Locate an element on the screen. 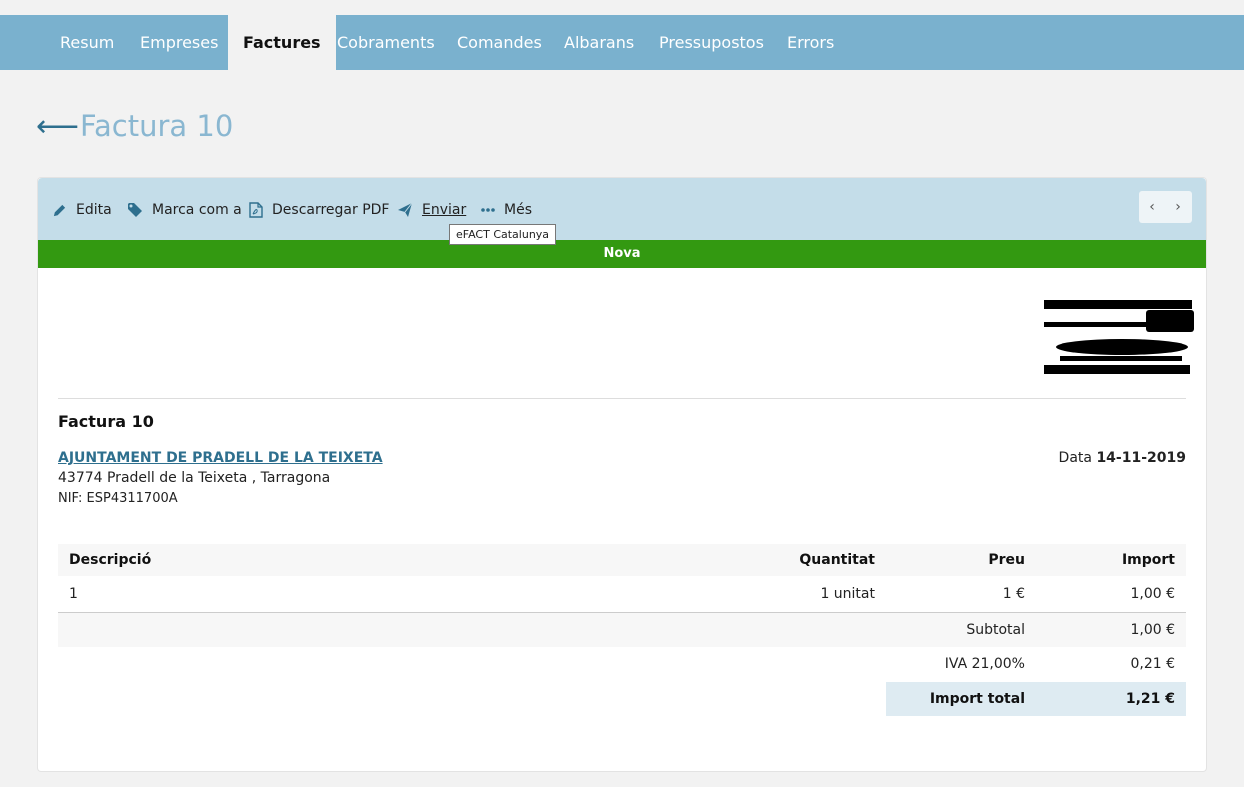 The height and width of the screenshot is (787, 1244). client-address: 43774 Pradell de la Teixeta , Tarragona is located at coordinates (194, 478).